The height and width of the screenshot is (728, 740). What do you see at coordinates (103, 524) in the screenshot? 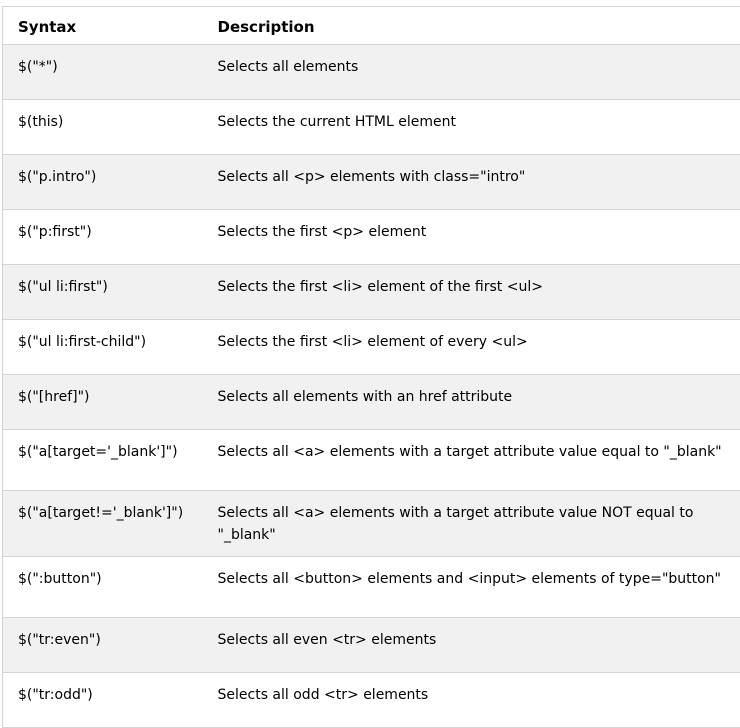
I see `syntax-cell: $("a[target!='_blank']")` at bounding box center [103, 524].